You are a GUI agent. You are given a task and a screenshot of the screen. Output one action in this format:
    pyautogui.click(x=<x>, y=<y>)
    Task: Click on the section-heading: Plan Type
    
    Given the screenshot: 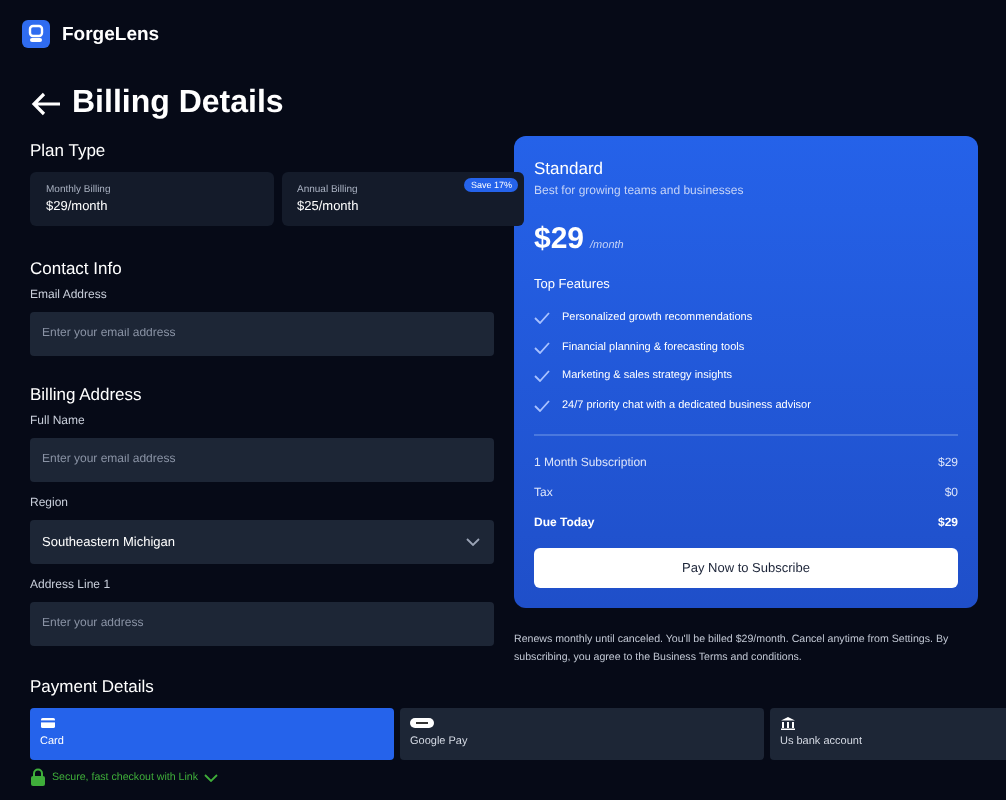 What is the action you would take?
    pyautogui.click(x=69, y=150)
    